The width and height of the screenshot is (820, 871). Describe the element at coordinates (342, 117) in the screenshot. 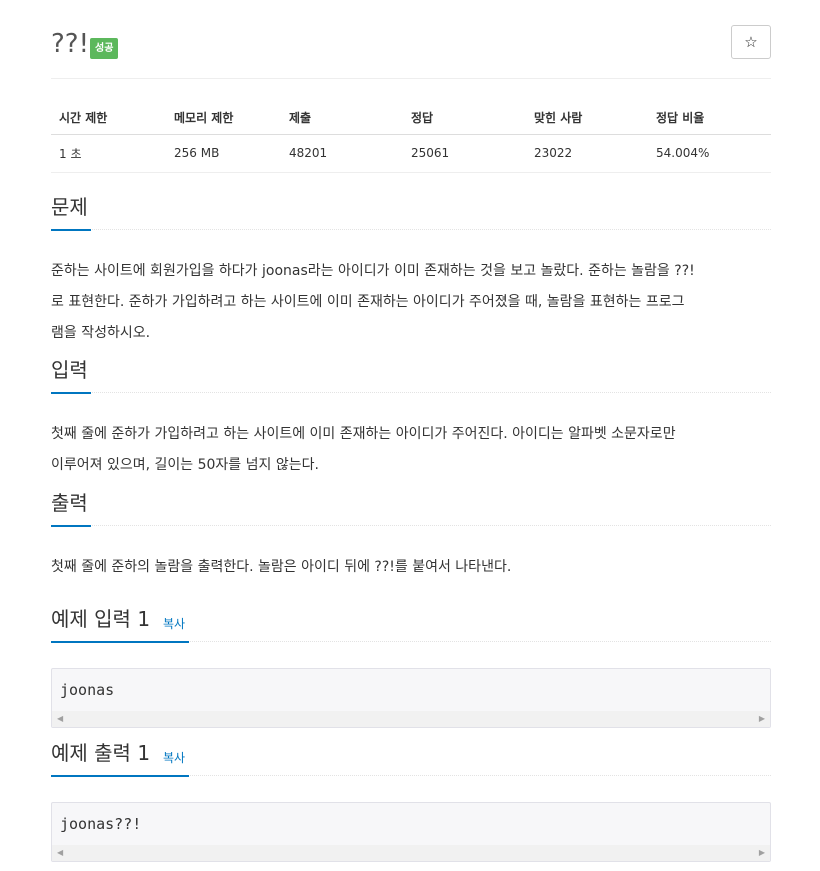

I see `header-submissions: 제출` at that location.